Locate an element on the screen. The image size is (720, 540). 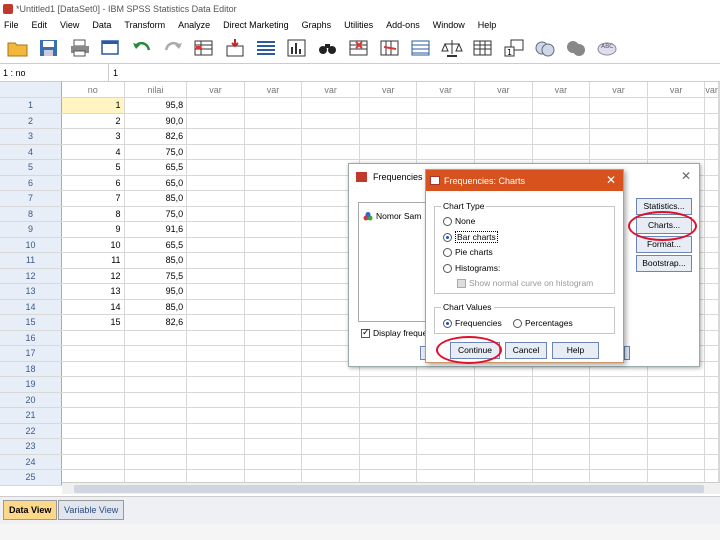
insert-cases-icon is located at coordinates (359, 48).